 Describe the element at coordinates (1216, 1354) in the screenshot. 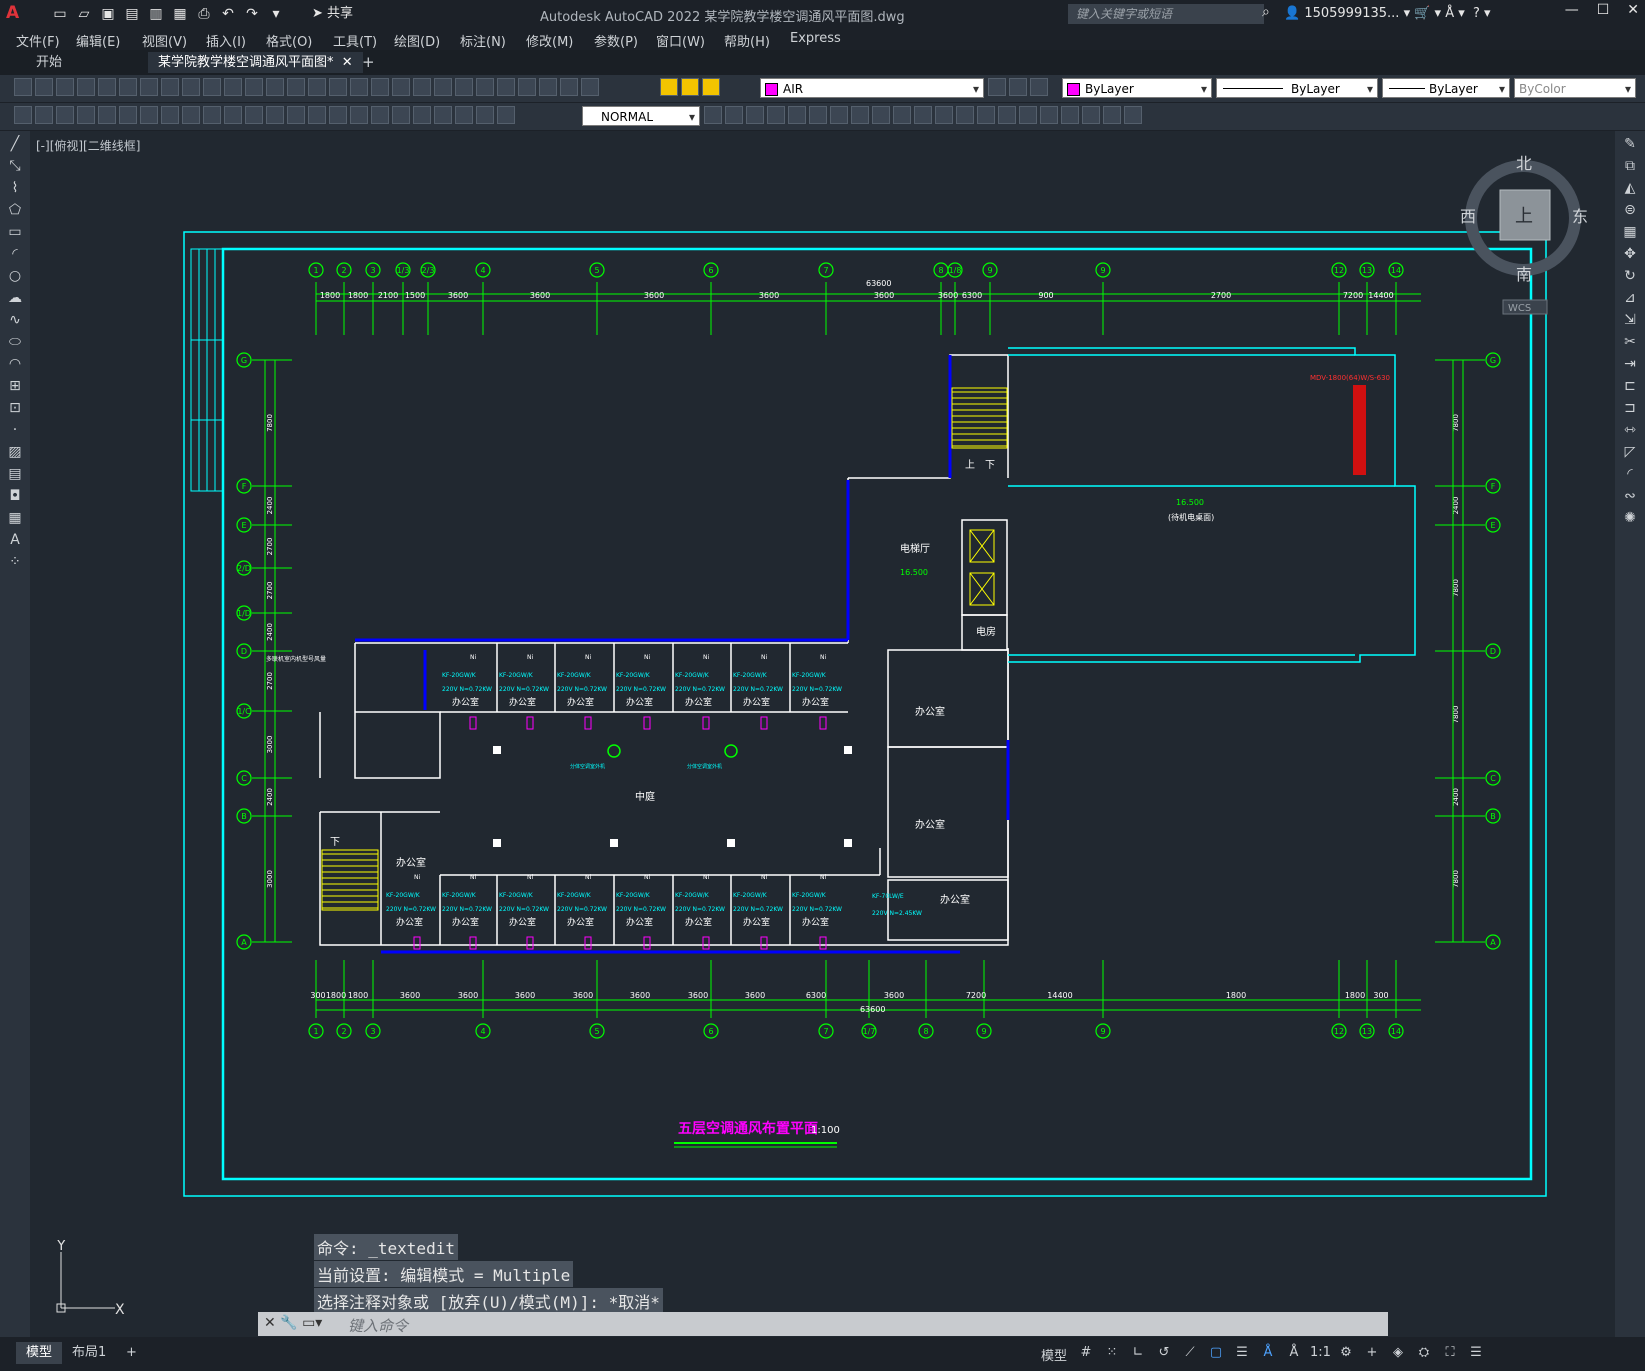

I see `osnap-icon: ▢` at that location.